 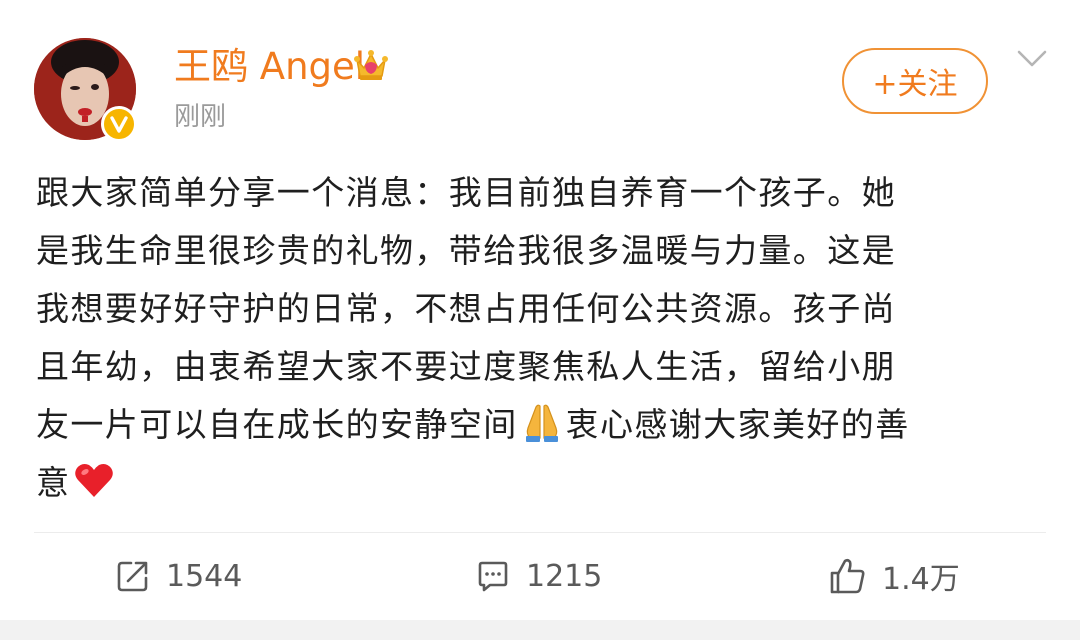 What do you see at coordinates (466, 250) in the screenshot?
I see `content-line: 是我生命里很珍贵的礼物，带给我很多温暖与力量。这是` at bounding box center [466, 250].